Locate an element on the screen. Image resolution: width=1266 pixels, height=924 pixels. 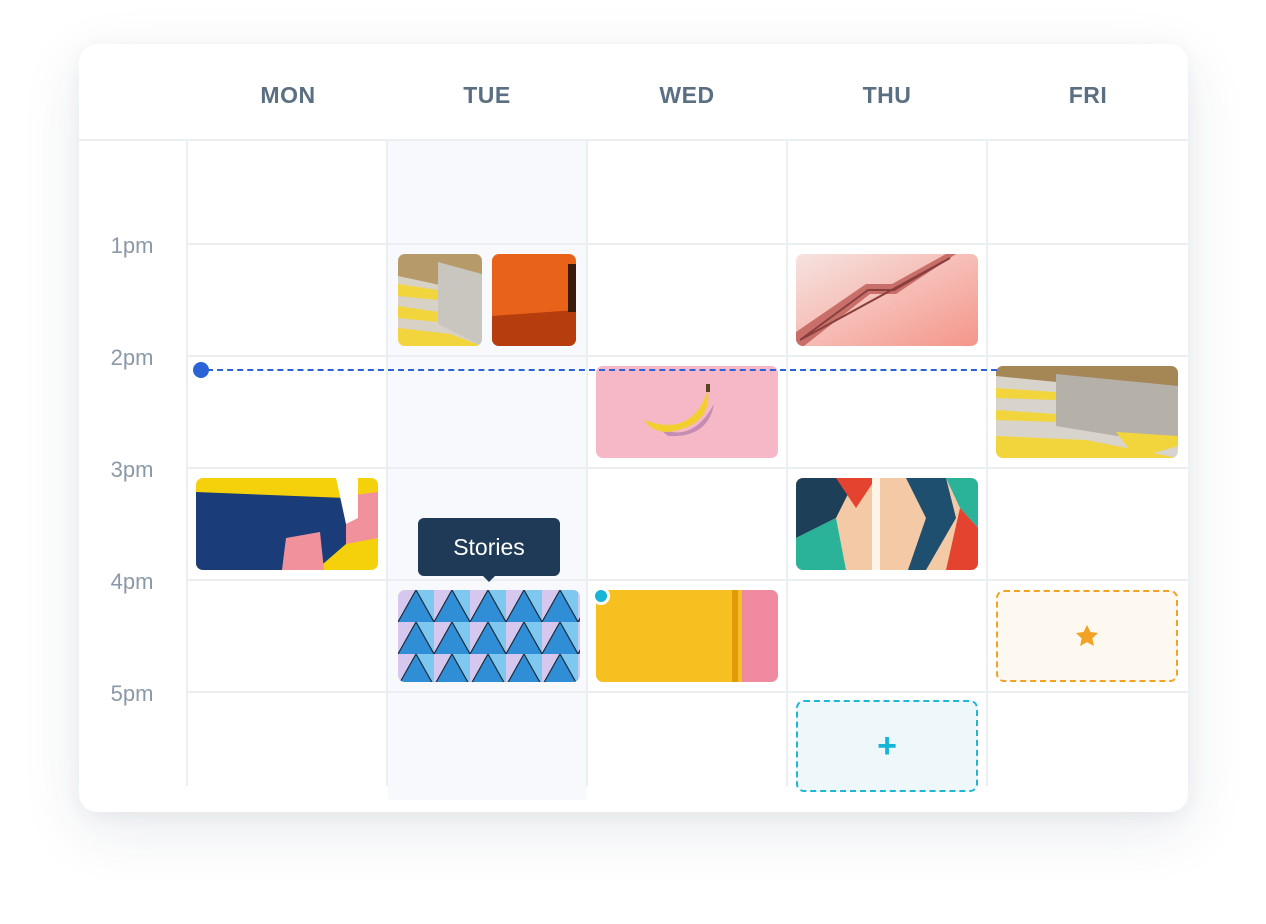
post-thumbnail-triangles is located at coordinates (489, 636).